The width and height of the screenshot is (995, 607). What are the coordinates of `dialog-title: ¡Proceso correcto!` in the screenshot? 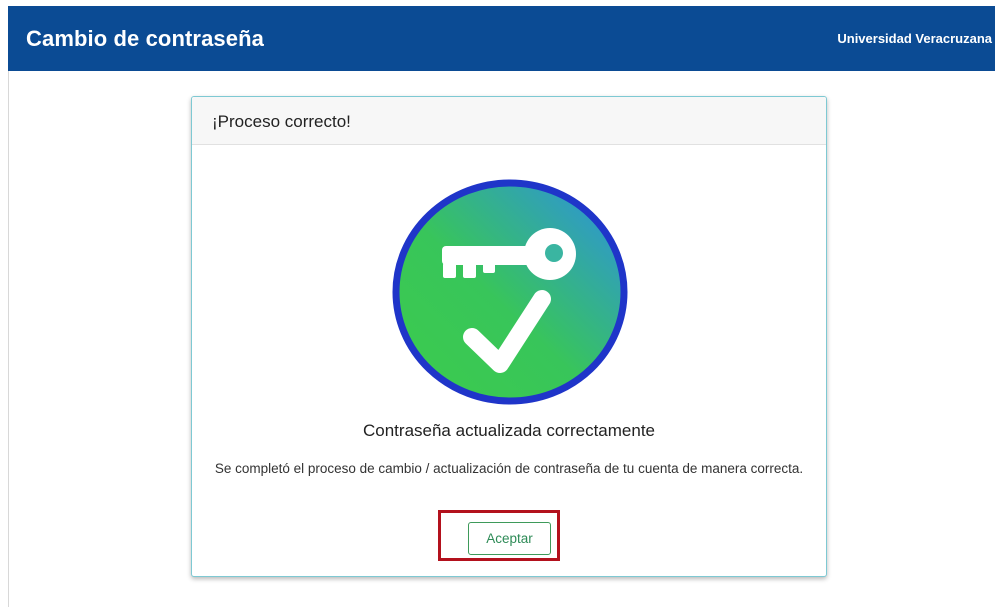 It's located at (281, 121).